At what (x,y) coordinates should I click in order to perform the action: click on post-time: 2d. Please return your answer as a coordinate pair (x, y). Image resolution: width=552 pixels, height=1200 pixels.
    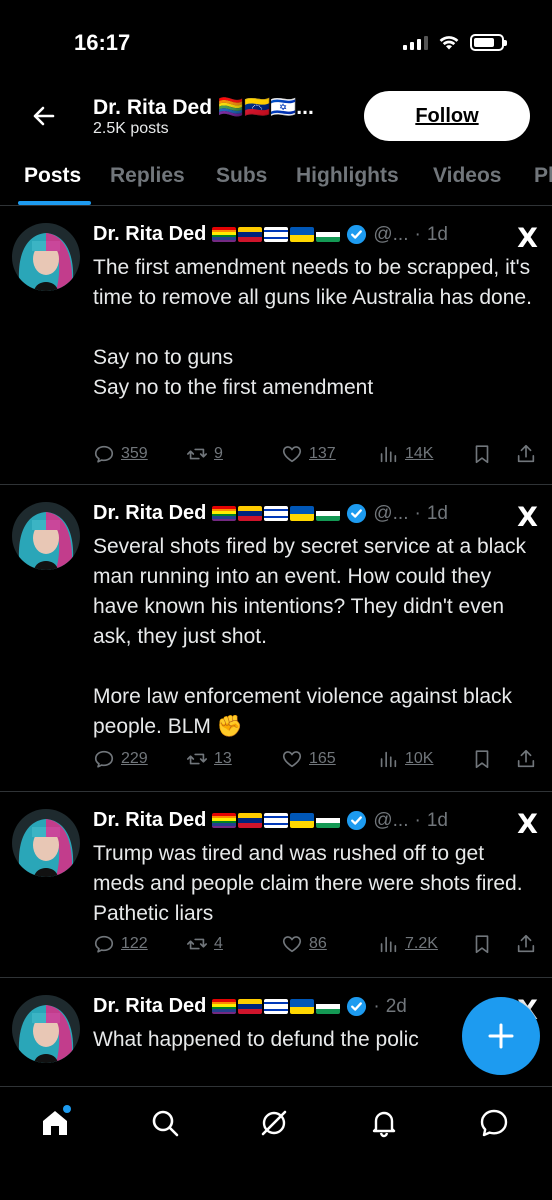
    Looking at the image, I should click on (396, 1007).